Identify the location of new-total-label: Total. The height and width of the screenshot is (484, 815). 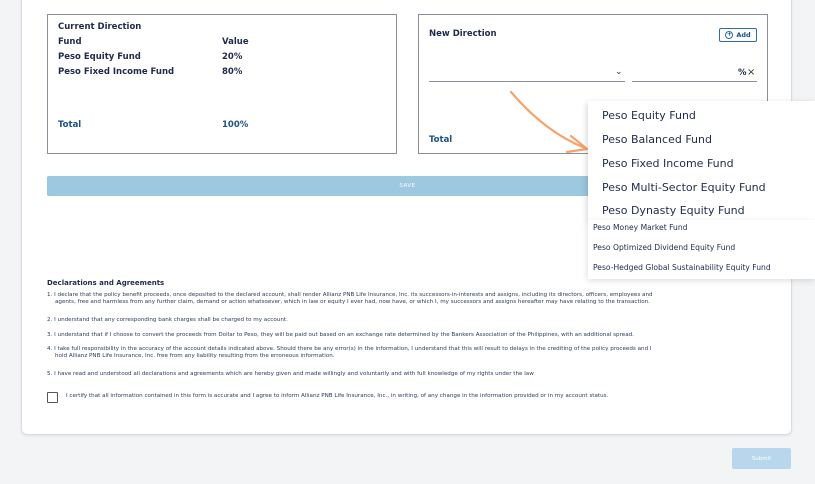
(441, 140).